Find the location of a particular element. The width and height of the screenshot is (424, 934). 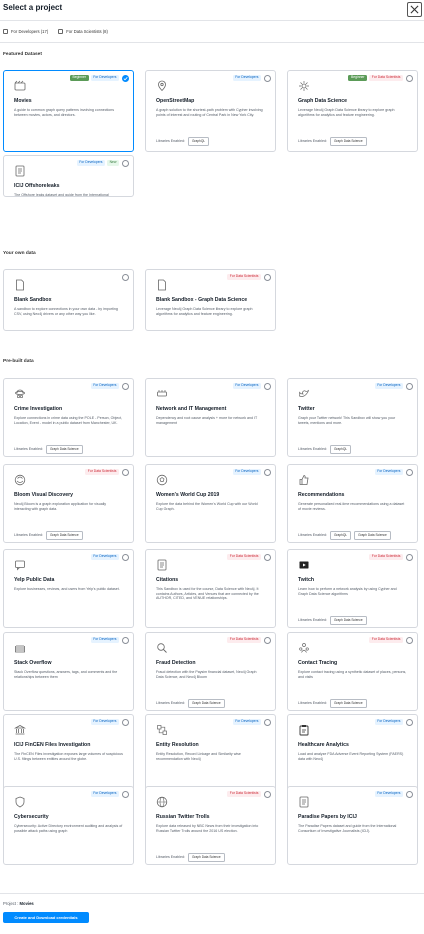

card-title: Cybersecurity is located at coordinates (31, 817).